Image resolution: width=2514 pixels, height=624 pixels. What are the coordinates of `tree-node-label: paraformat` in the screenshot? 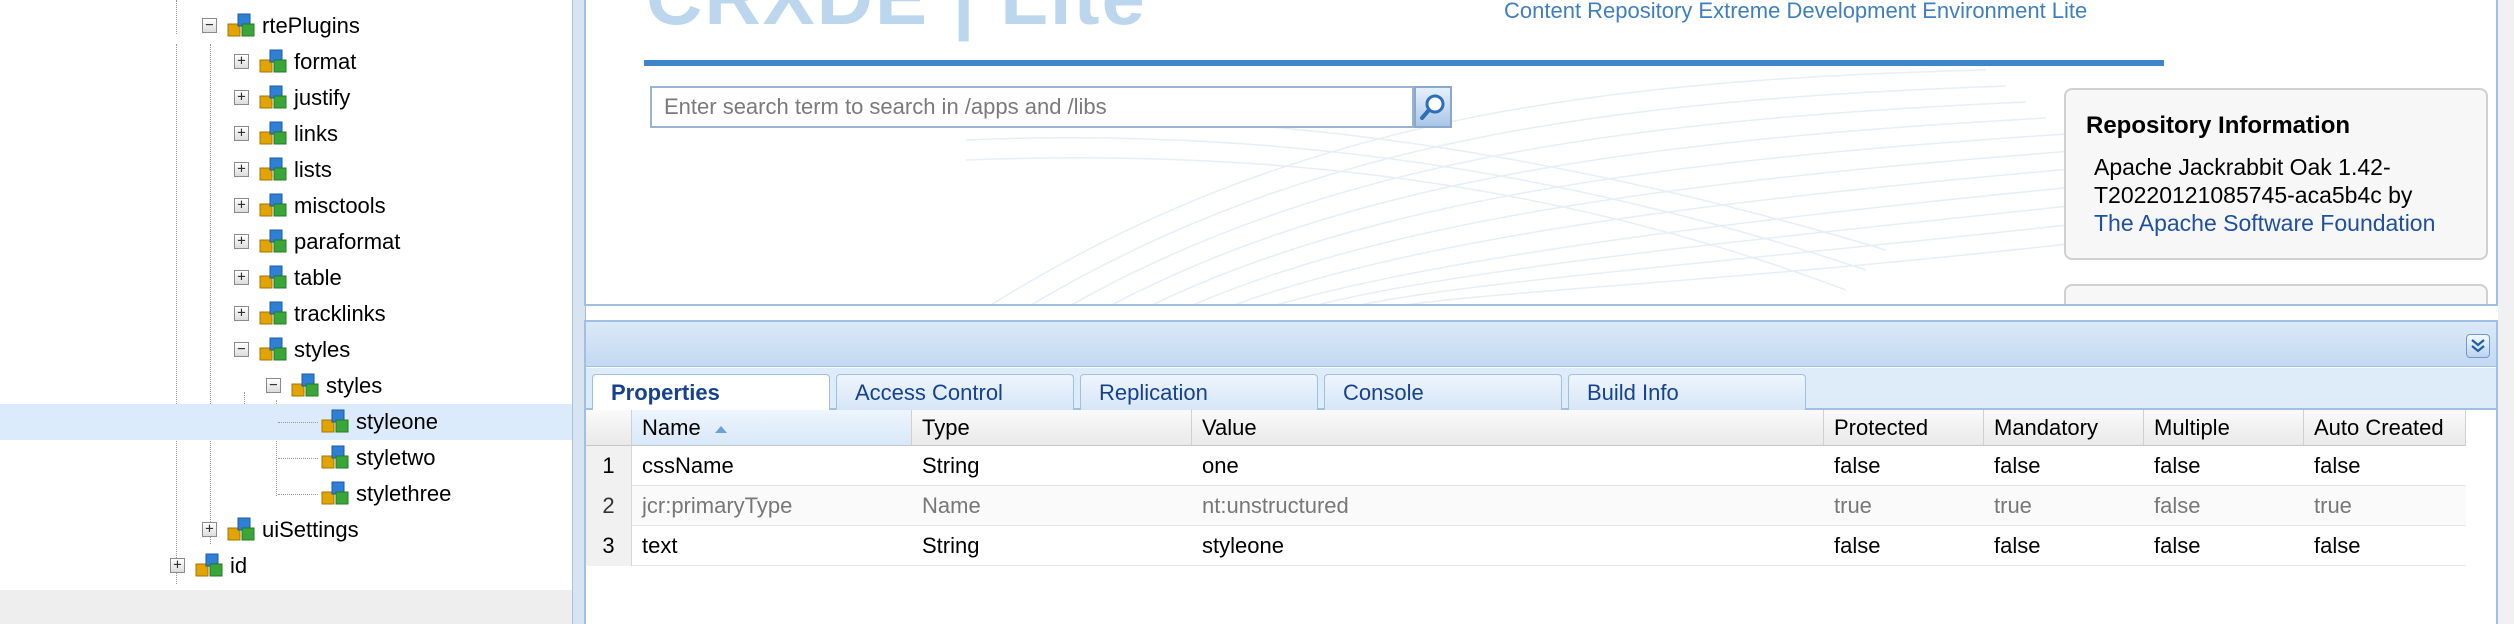 It's located at (347, 241).